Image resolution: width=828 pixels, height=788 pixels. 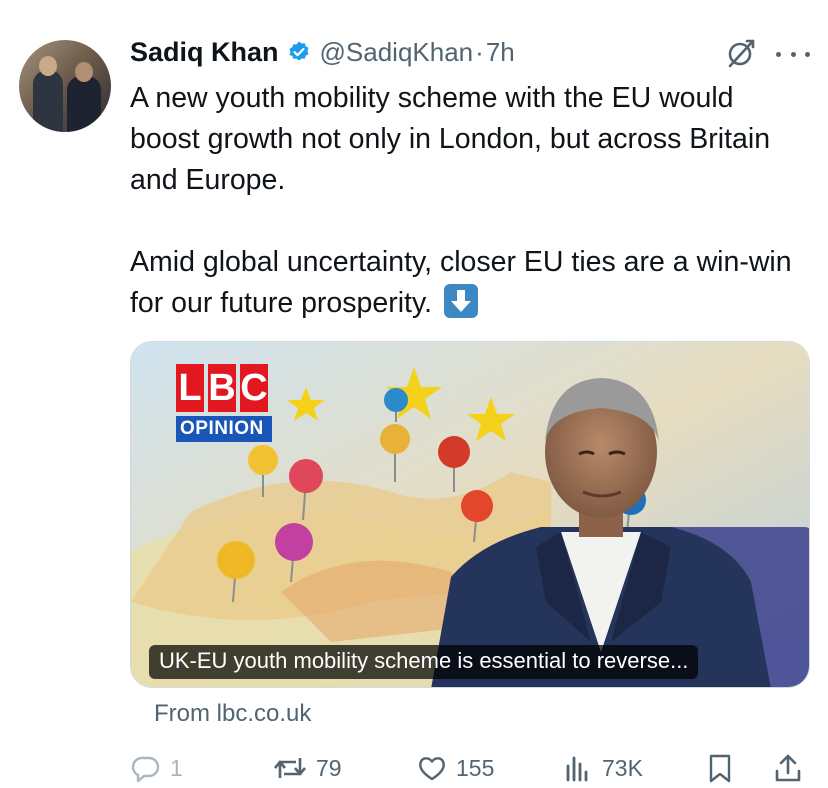 What do you see at coordinates (577, 769) in the screenshot?
I see `views-icon` at bounding box center [577, 769].